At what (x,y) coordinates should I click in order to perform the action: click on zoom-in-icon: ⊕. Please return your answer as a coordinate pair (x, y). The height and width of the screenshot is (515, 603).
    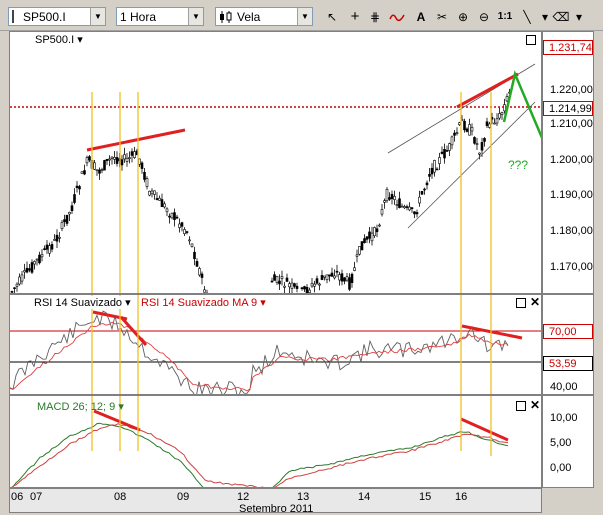
    Looking at the image, I should click on (463, 16).